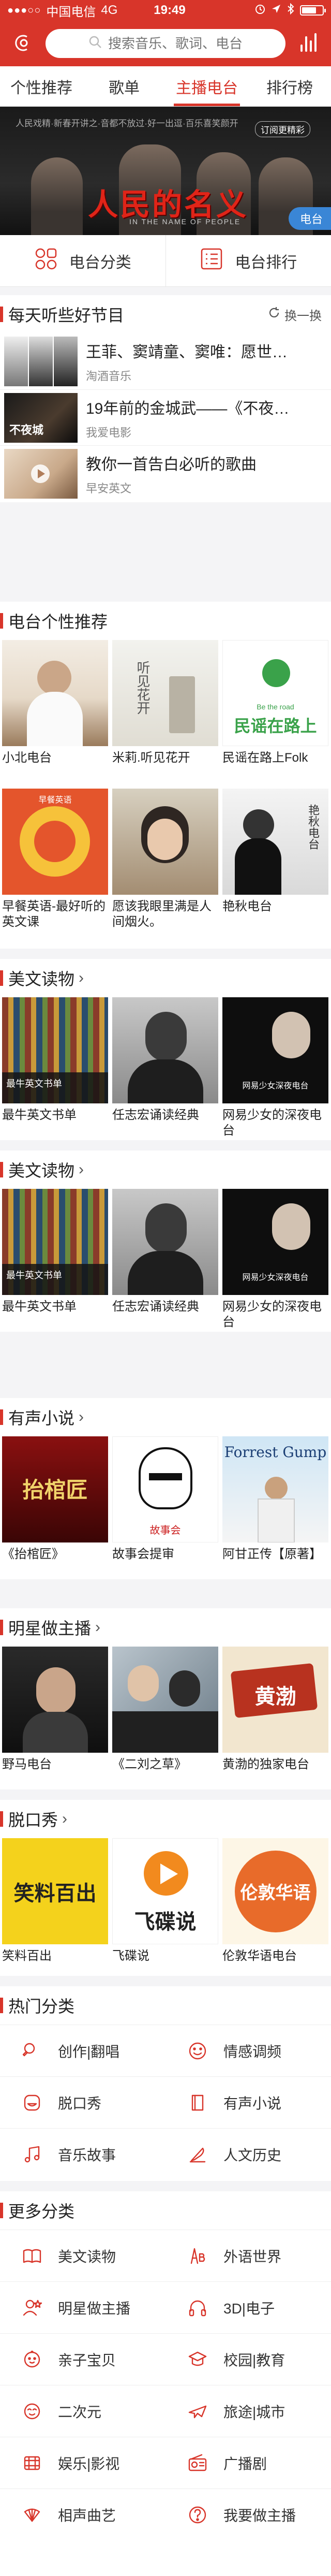 This screenshot has height=2576, width=331. What do you see at coordinates (165, 1507) in the screenshot?
I see `radio-card: 故事会 故事会提审` at bounding box center [165, 1507].